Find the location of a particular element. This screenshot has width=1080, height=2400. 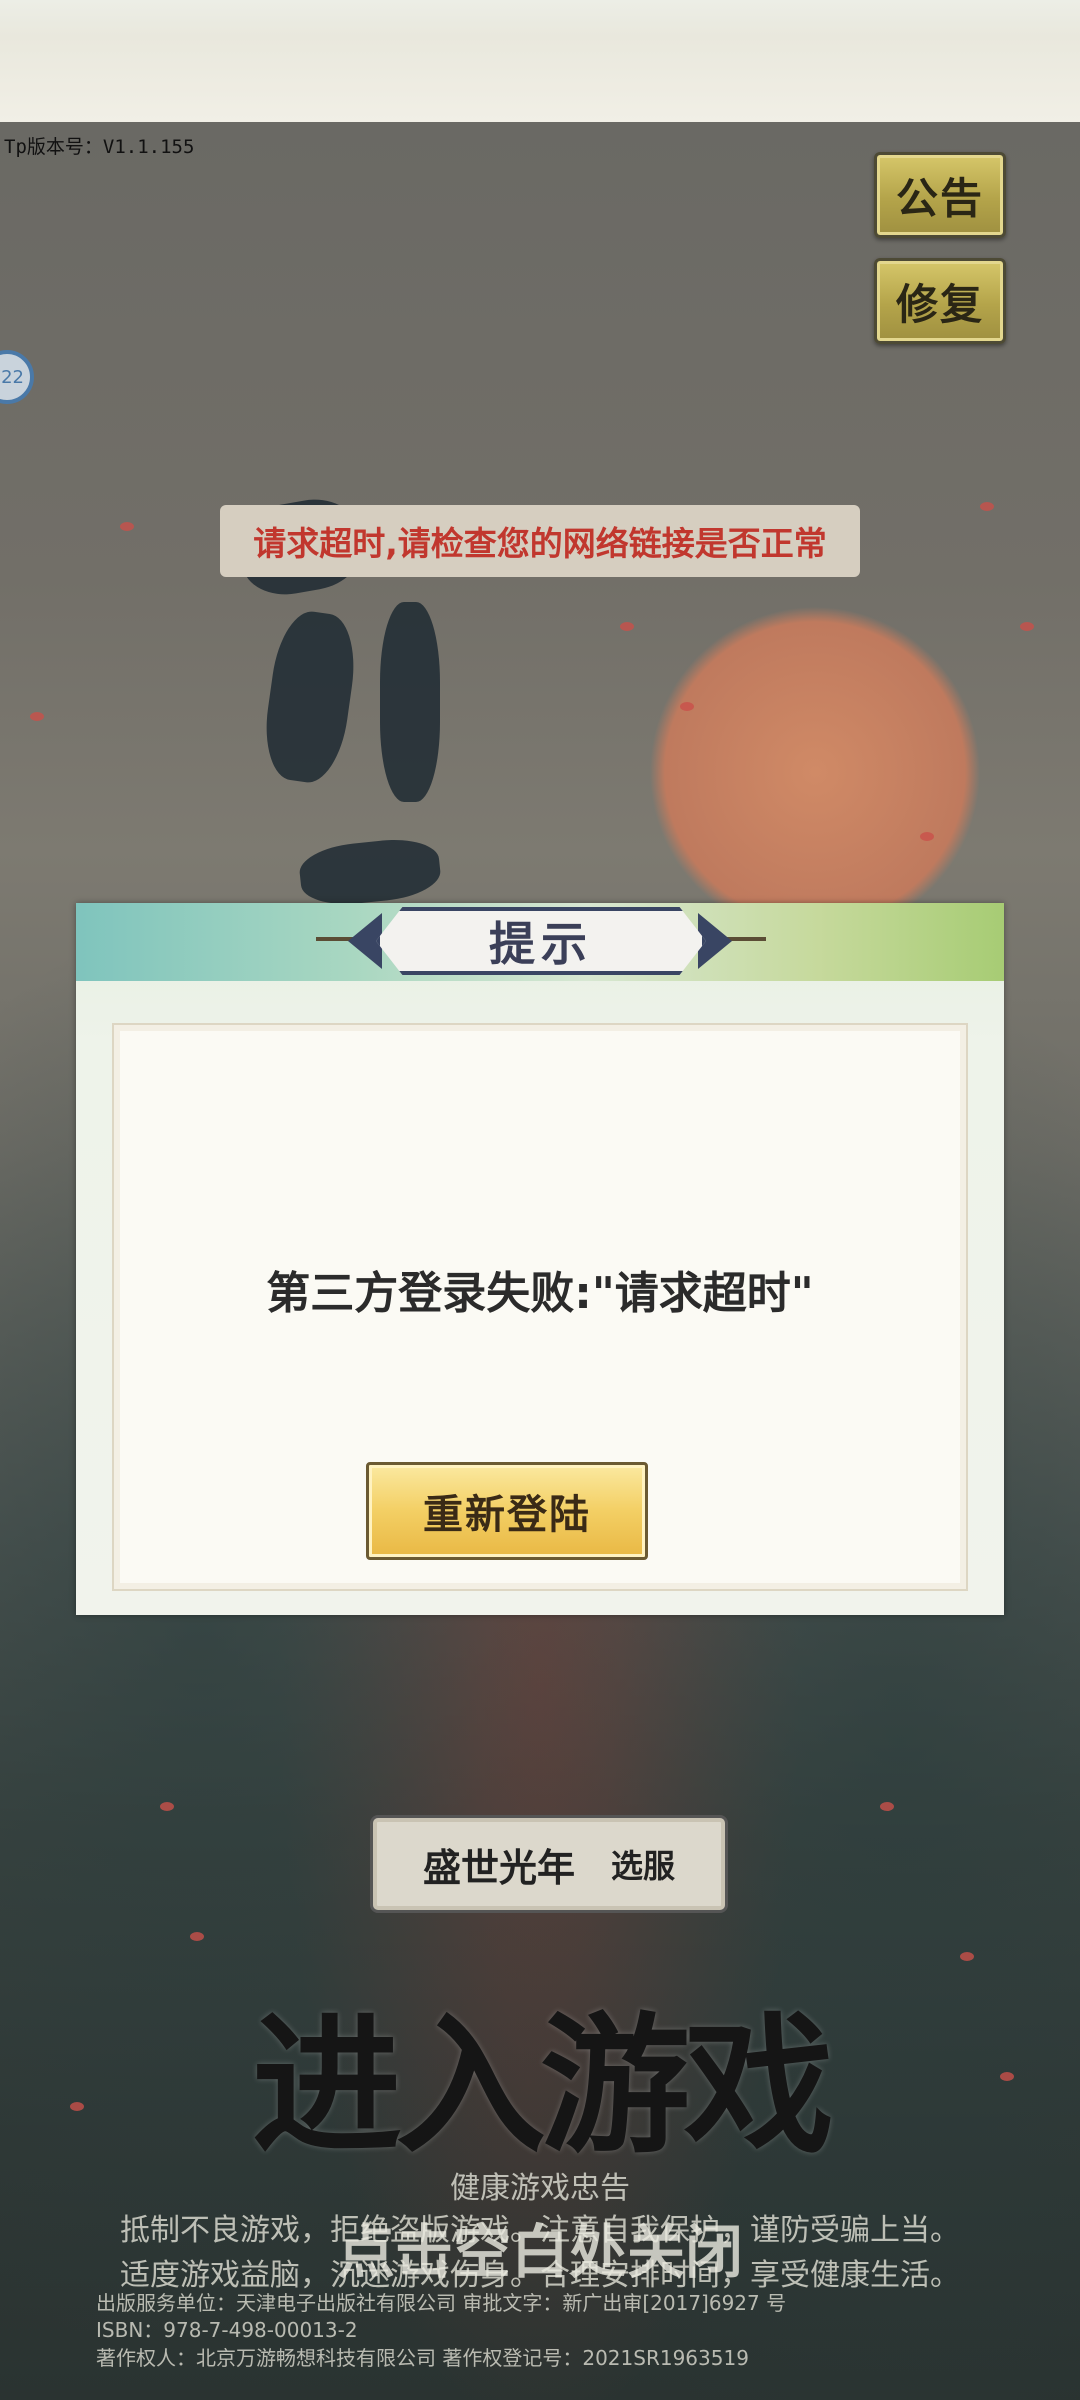

repair-button: 修复 is located at coordinates (940, 301).